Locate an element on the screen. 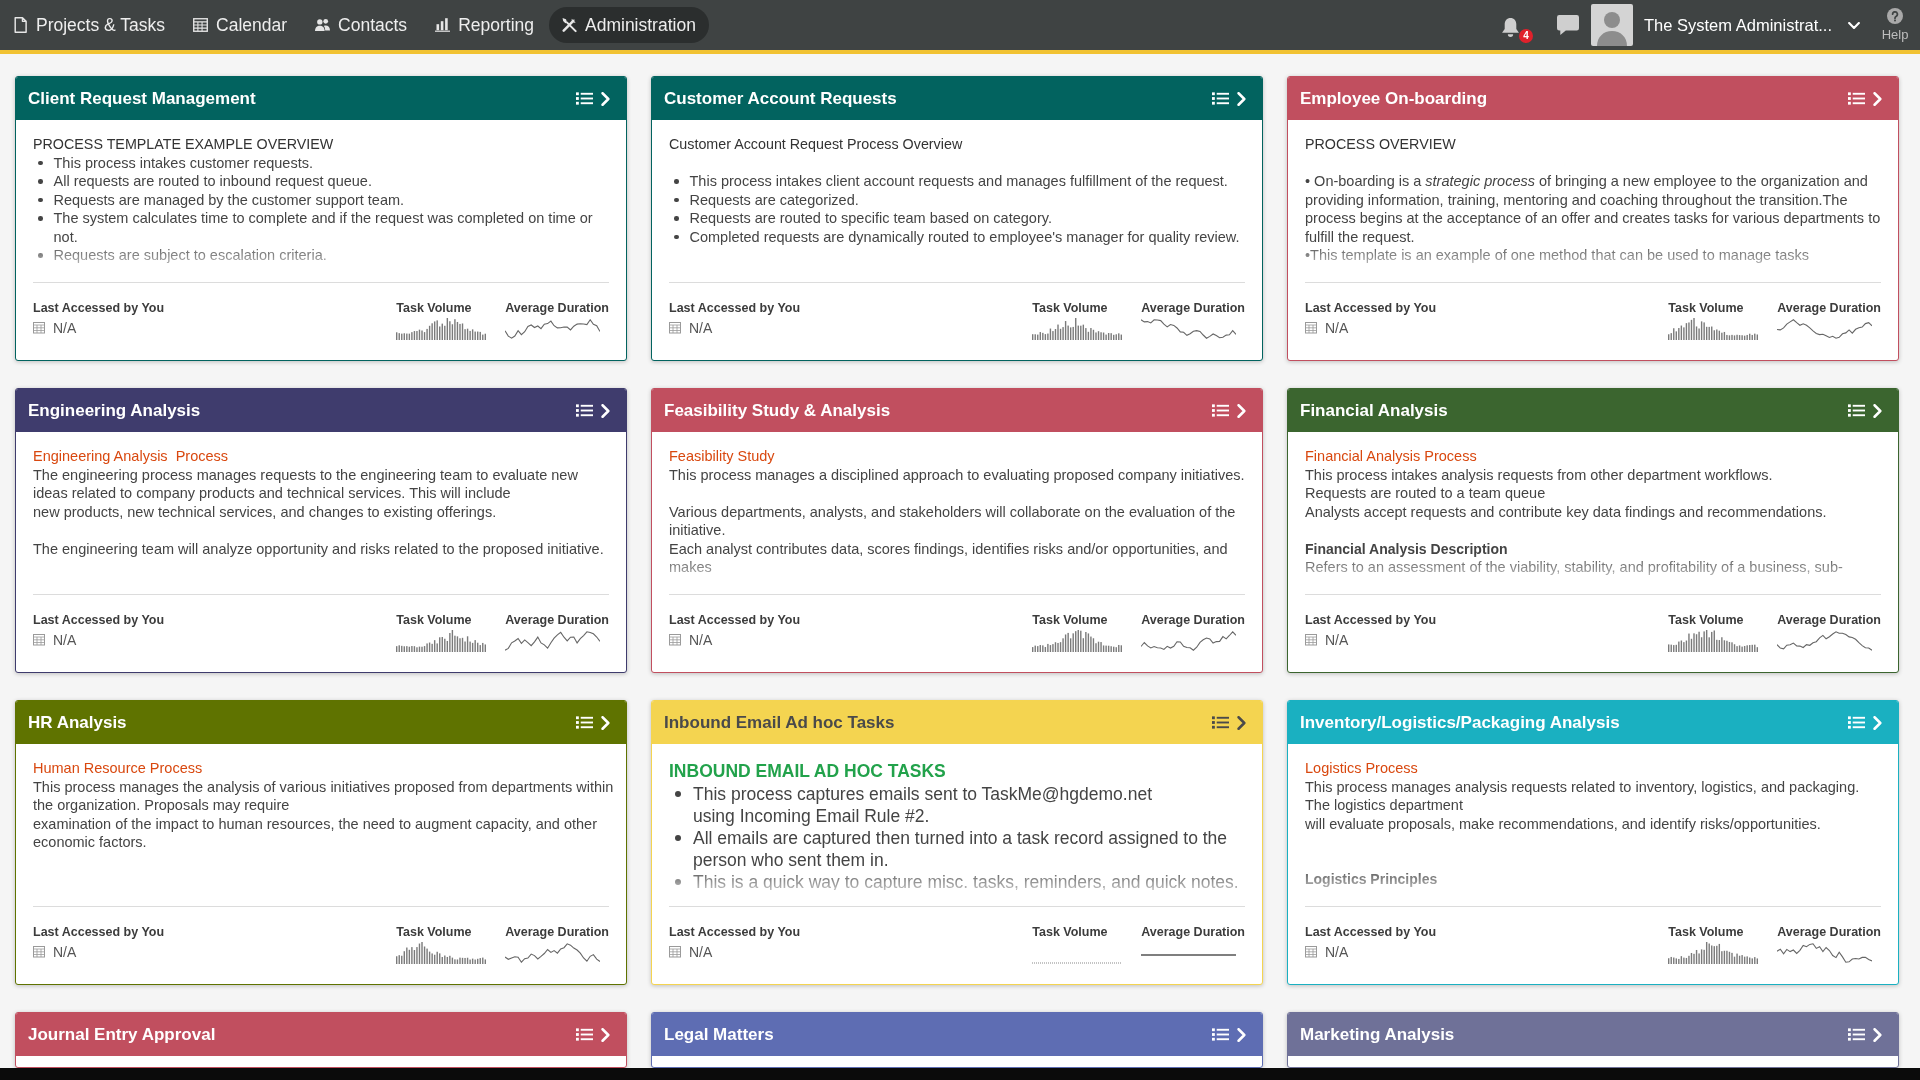 The width and height of the screenshot is (1920, 1080). description-text: This process manages the analysis of various initiatives proposed from departments within the organization. Proposals may require examination of the impact to human resources, the need to augment capacity, and other economic factors. is located at coordinates (323, 814).